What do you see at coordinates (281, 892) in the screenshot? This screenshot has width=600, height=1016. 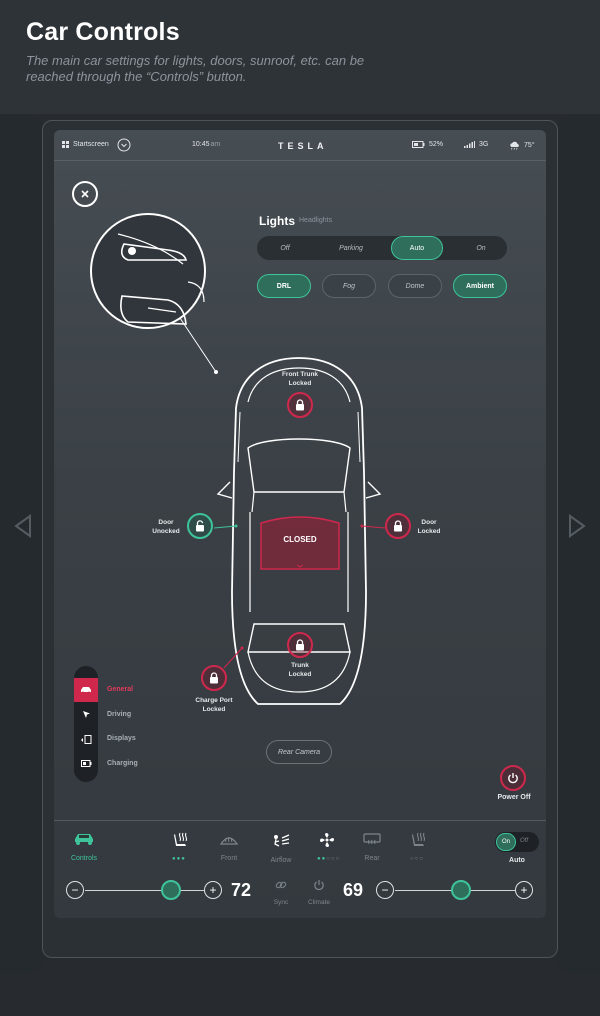 I see `sync-button: Sync` at bounding box center [281, 892].